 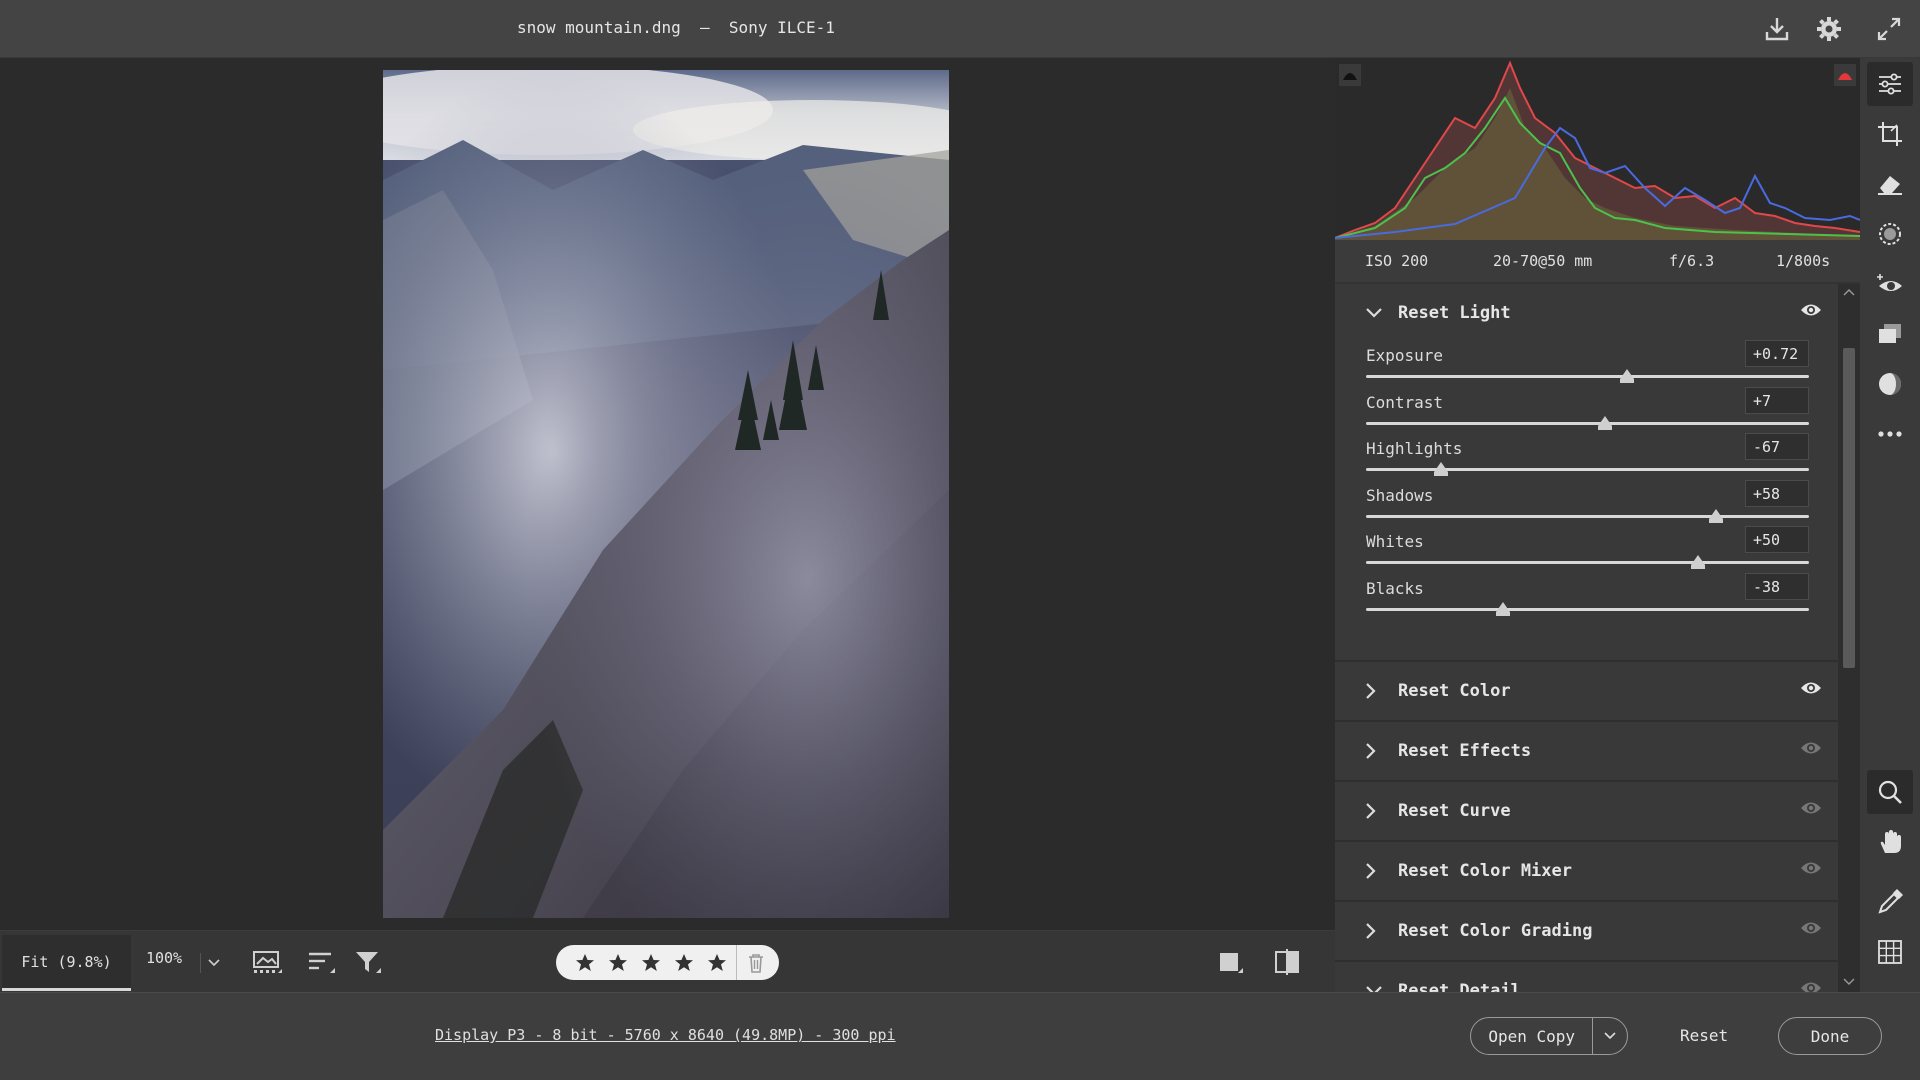 What do you see at coordinates (1777, 400) in the screenshot?
I see `slider-value-field: +7` at bounding box center [1777, 400].